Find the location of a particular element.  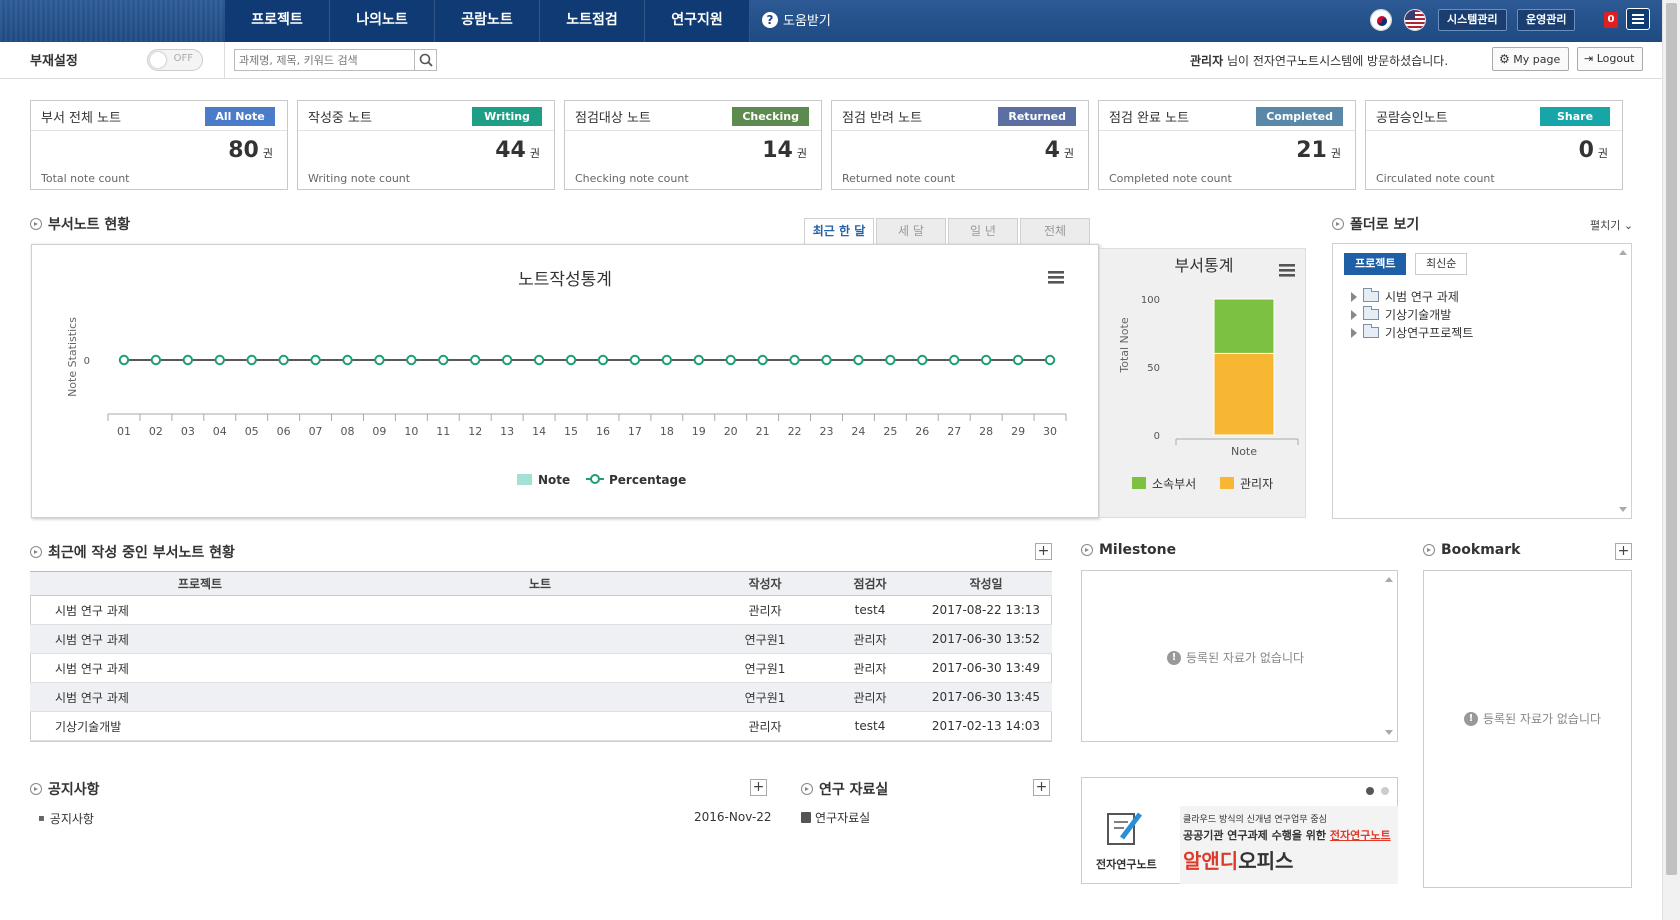

tab-all: 전체 is located at coordinates (1055, 231).